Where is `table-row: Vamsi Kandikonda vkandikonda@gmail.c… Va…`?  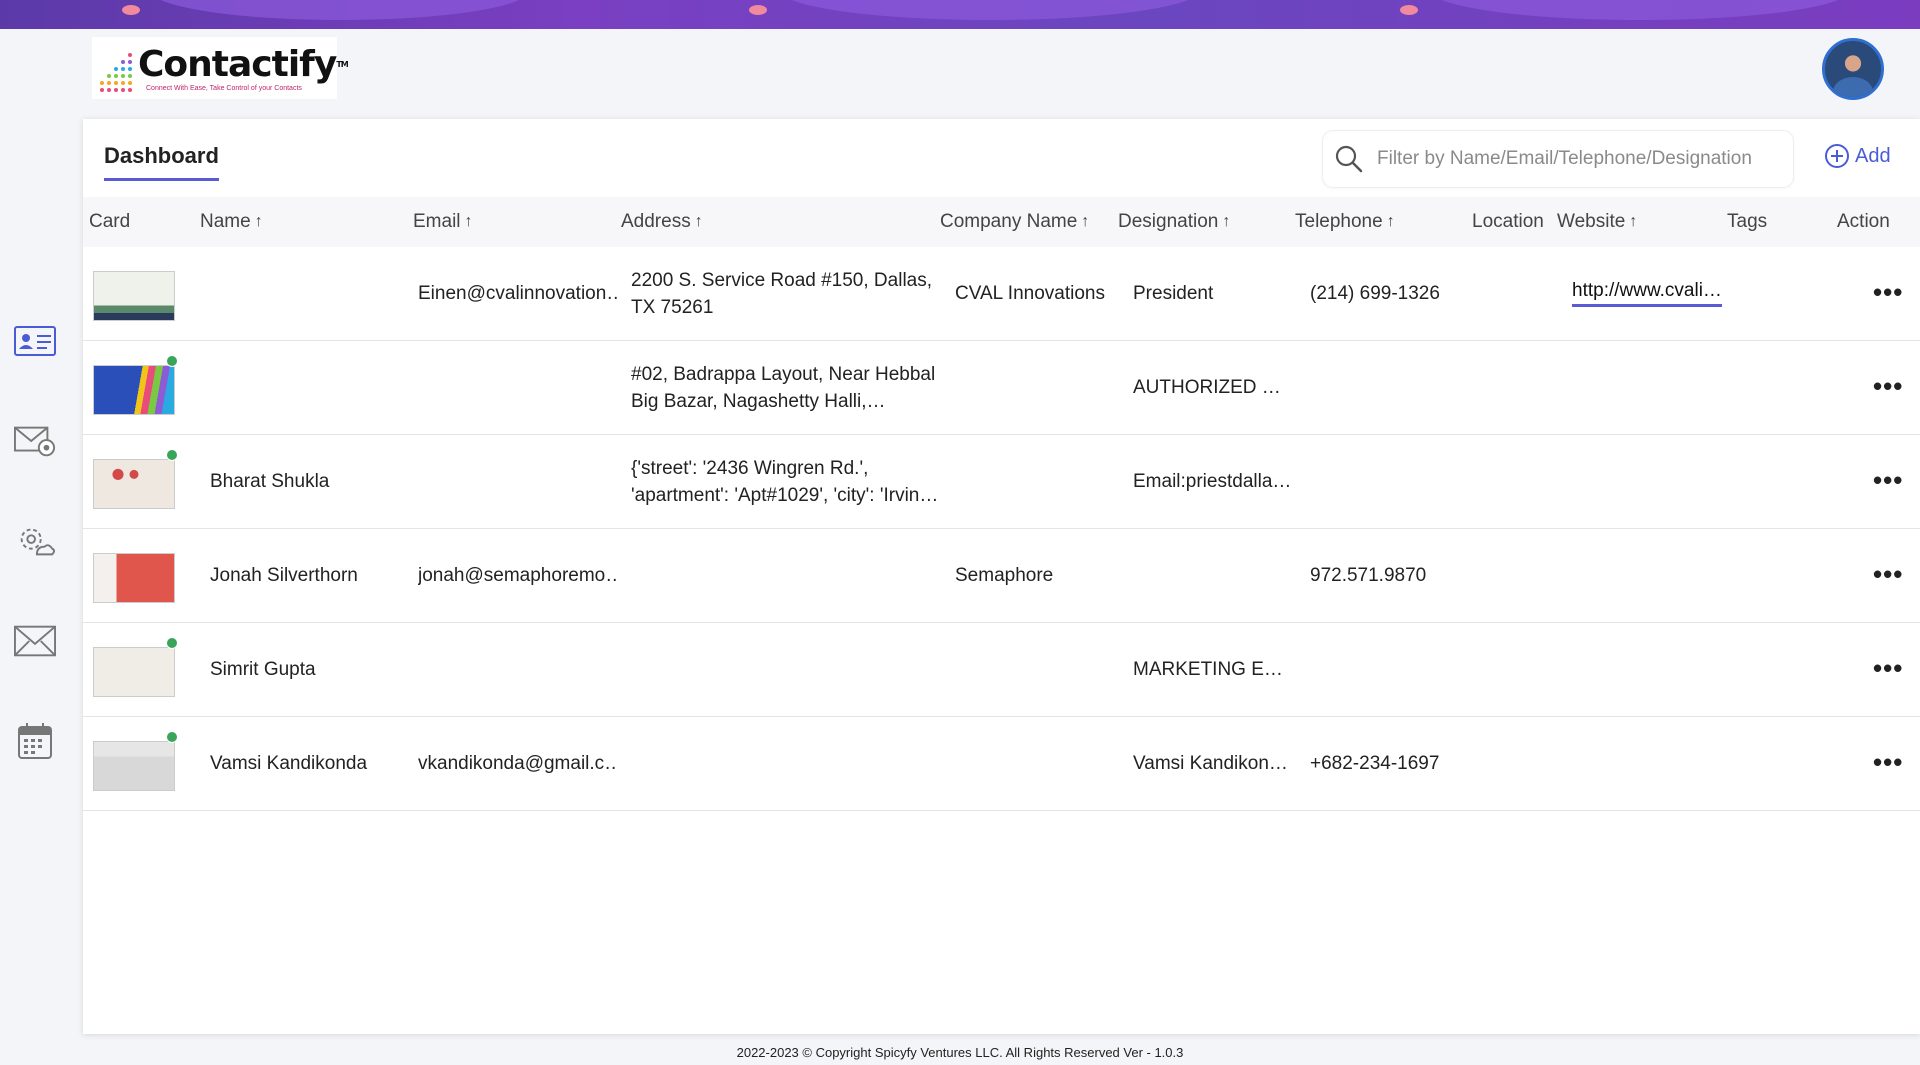 table-row: Vamsi Kandikonda vkandikonda@gmail.c… Va… is located at coordinates (1001, 764).